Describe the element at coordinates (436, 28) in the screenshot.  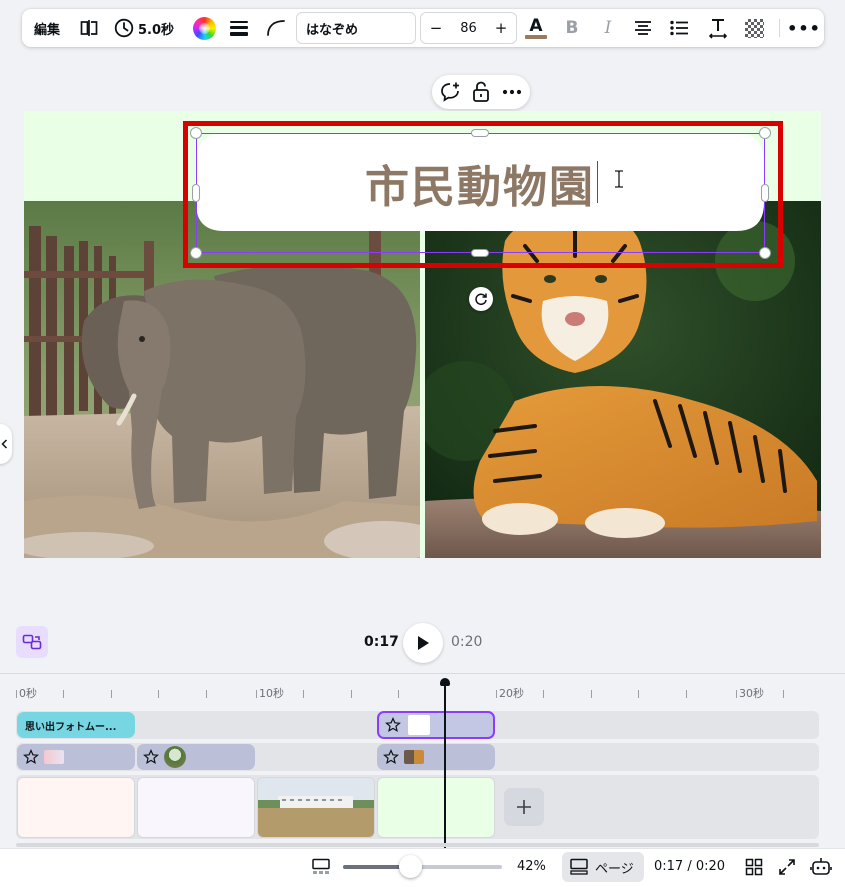
I see `decrease-font-size-button: −` at that location.